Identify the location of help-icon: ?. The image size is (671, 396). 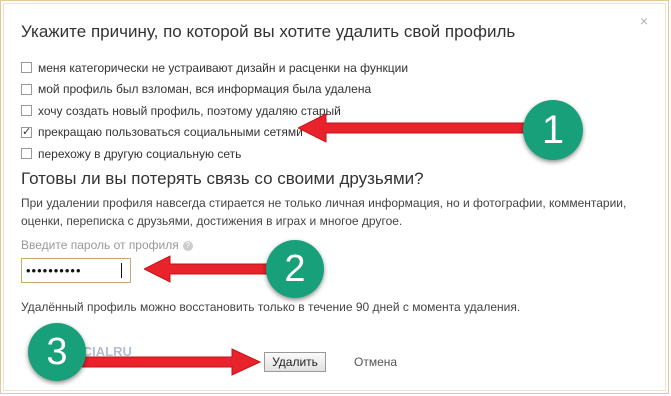
(187, 245).